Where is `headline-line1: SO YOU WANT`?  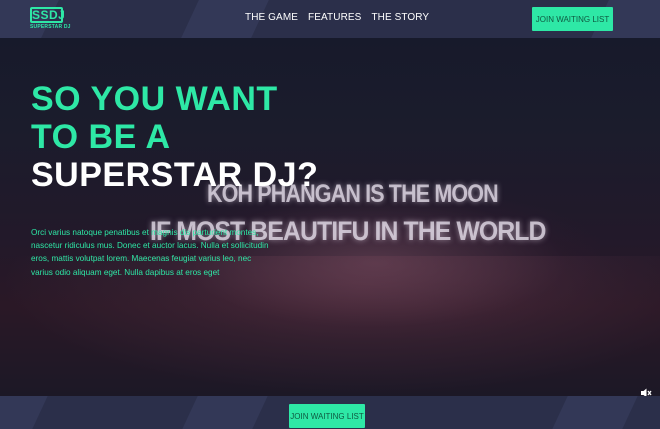 headline-line1: SO YOU WANT is located at coordinates (154, 99).